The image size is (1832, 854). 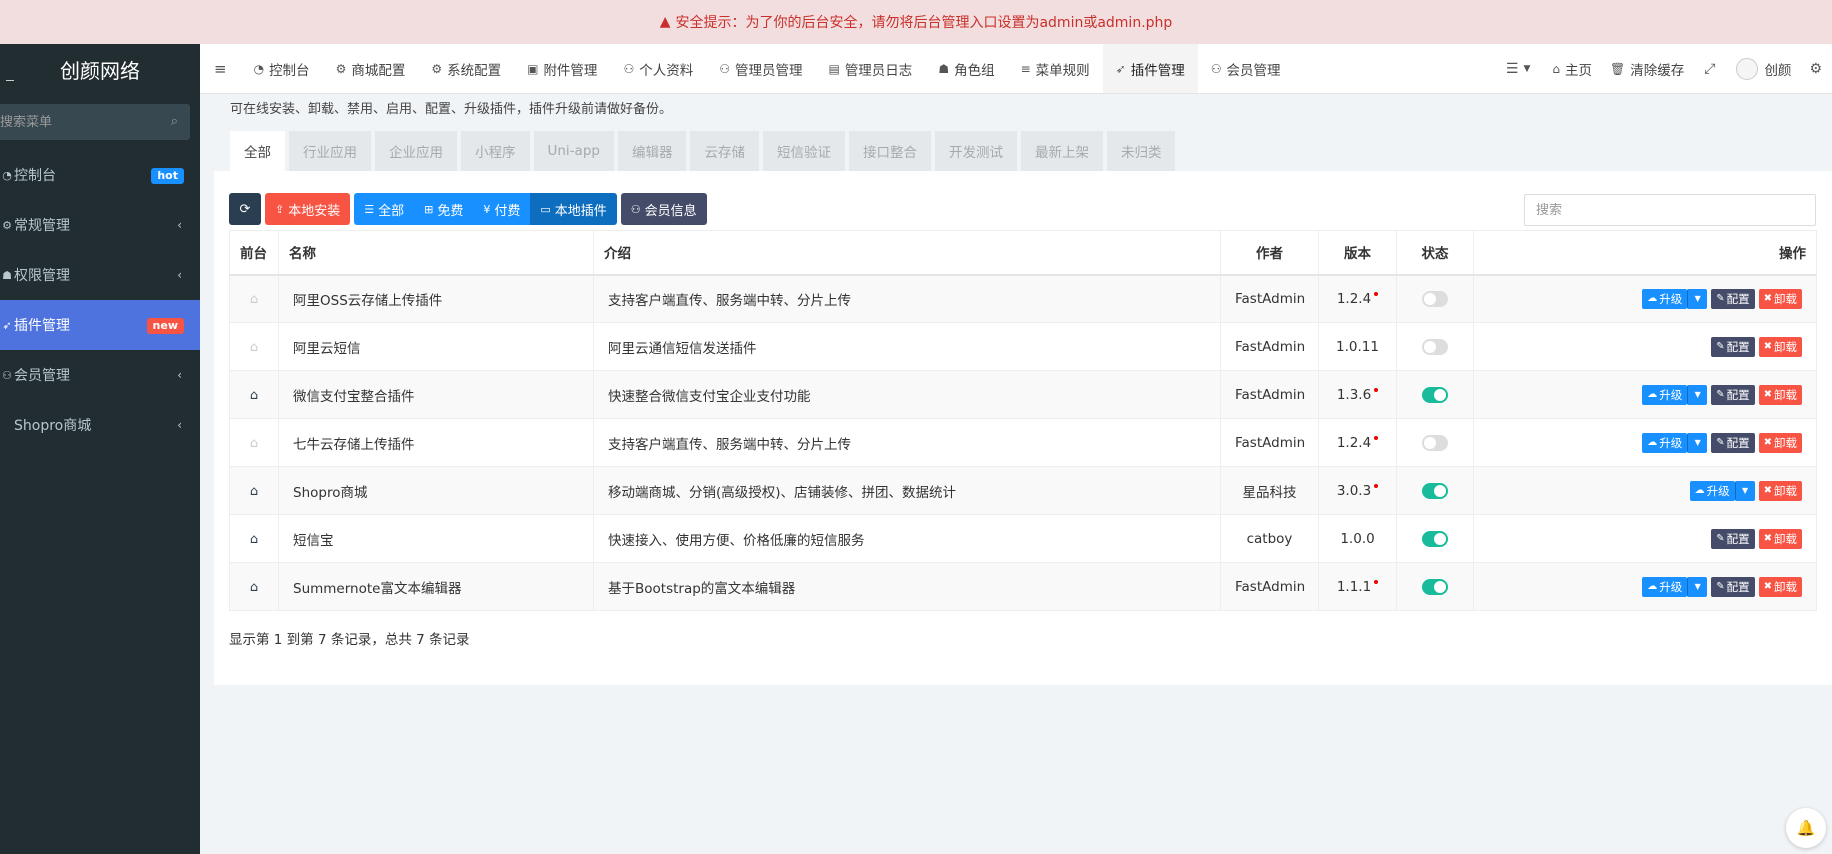 What do you see at coordinates (174, 121) in the screenshot?
I see `search-icon: ⌕` at bounding box center [174, 121].